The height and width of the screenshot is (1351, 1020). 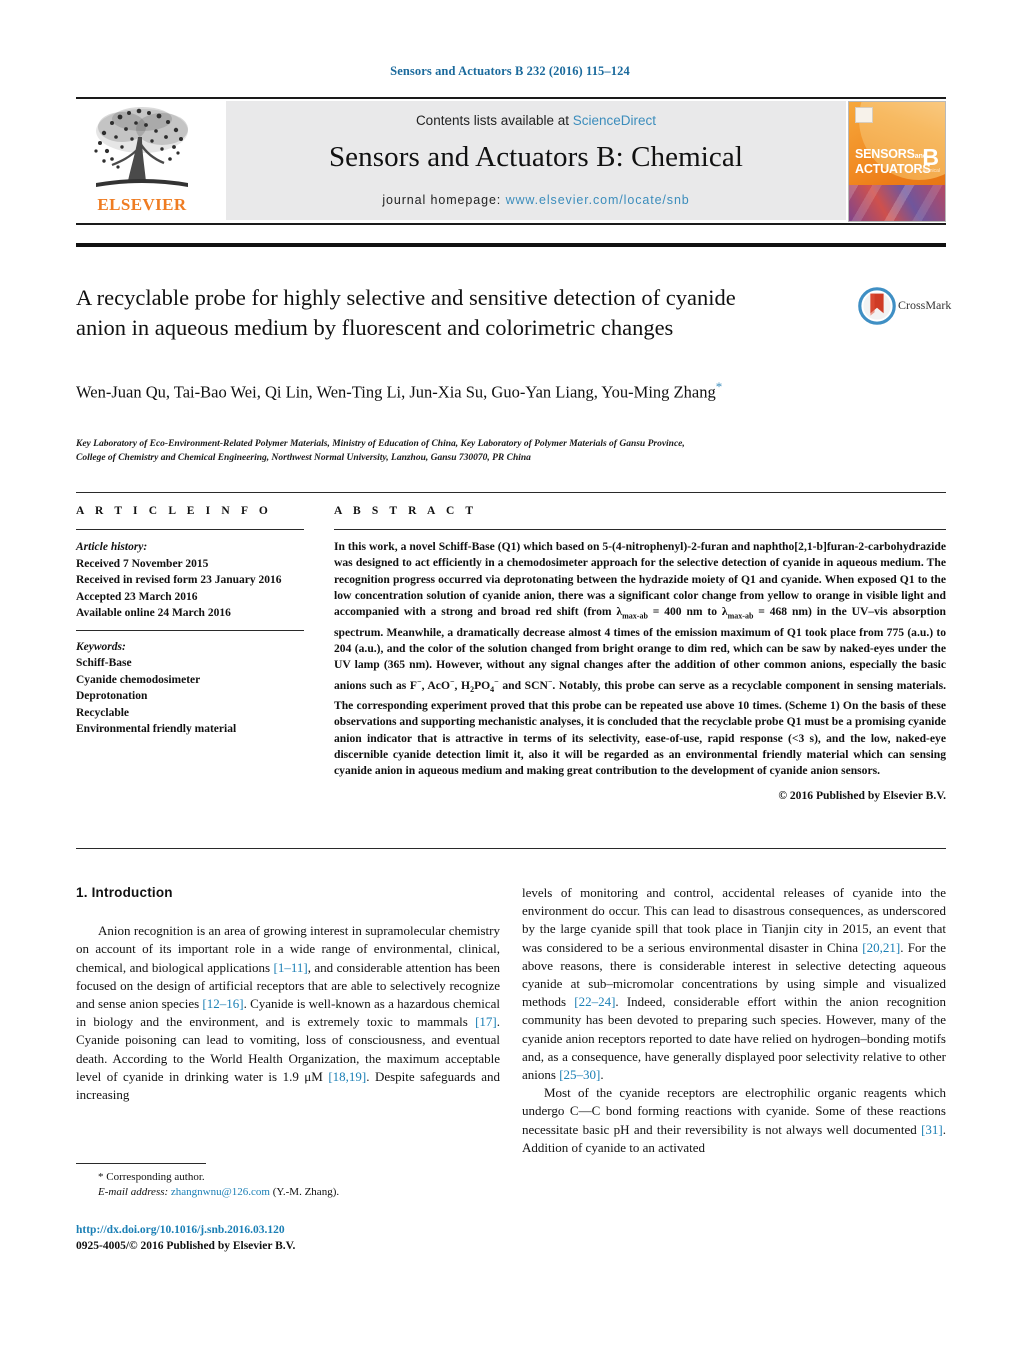 What do you see at coordinates (347, 1076) in the screenshot?
I see `citation-18-19: [18,19]` at bounding box center [347, 1076].